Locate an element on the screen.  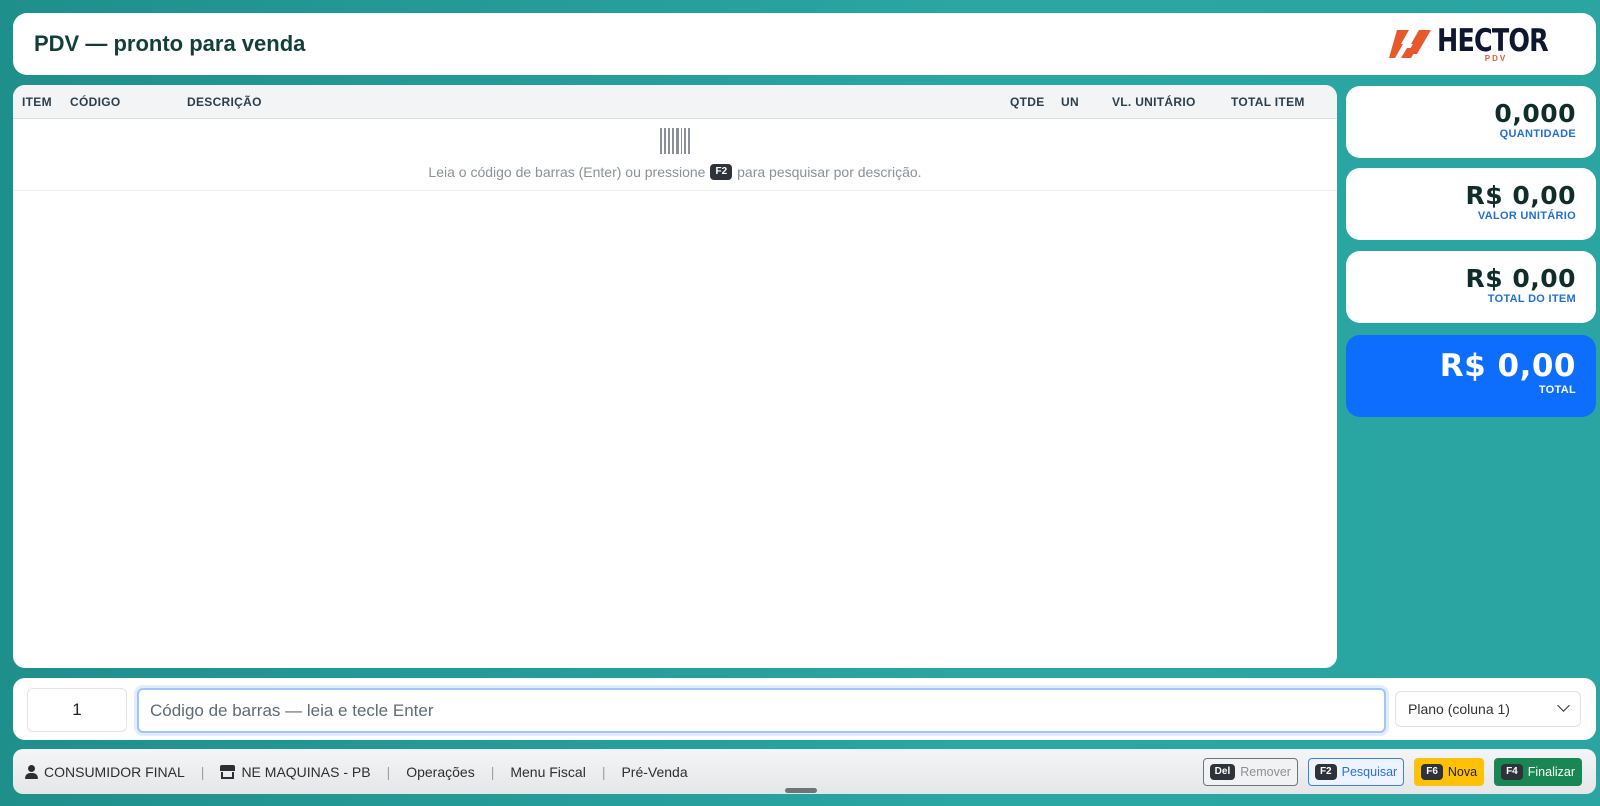
store-selector: NE MAQUINAS - PB is located at coordinates (295, 771).